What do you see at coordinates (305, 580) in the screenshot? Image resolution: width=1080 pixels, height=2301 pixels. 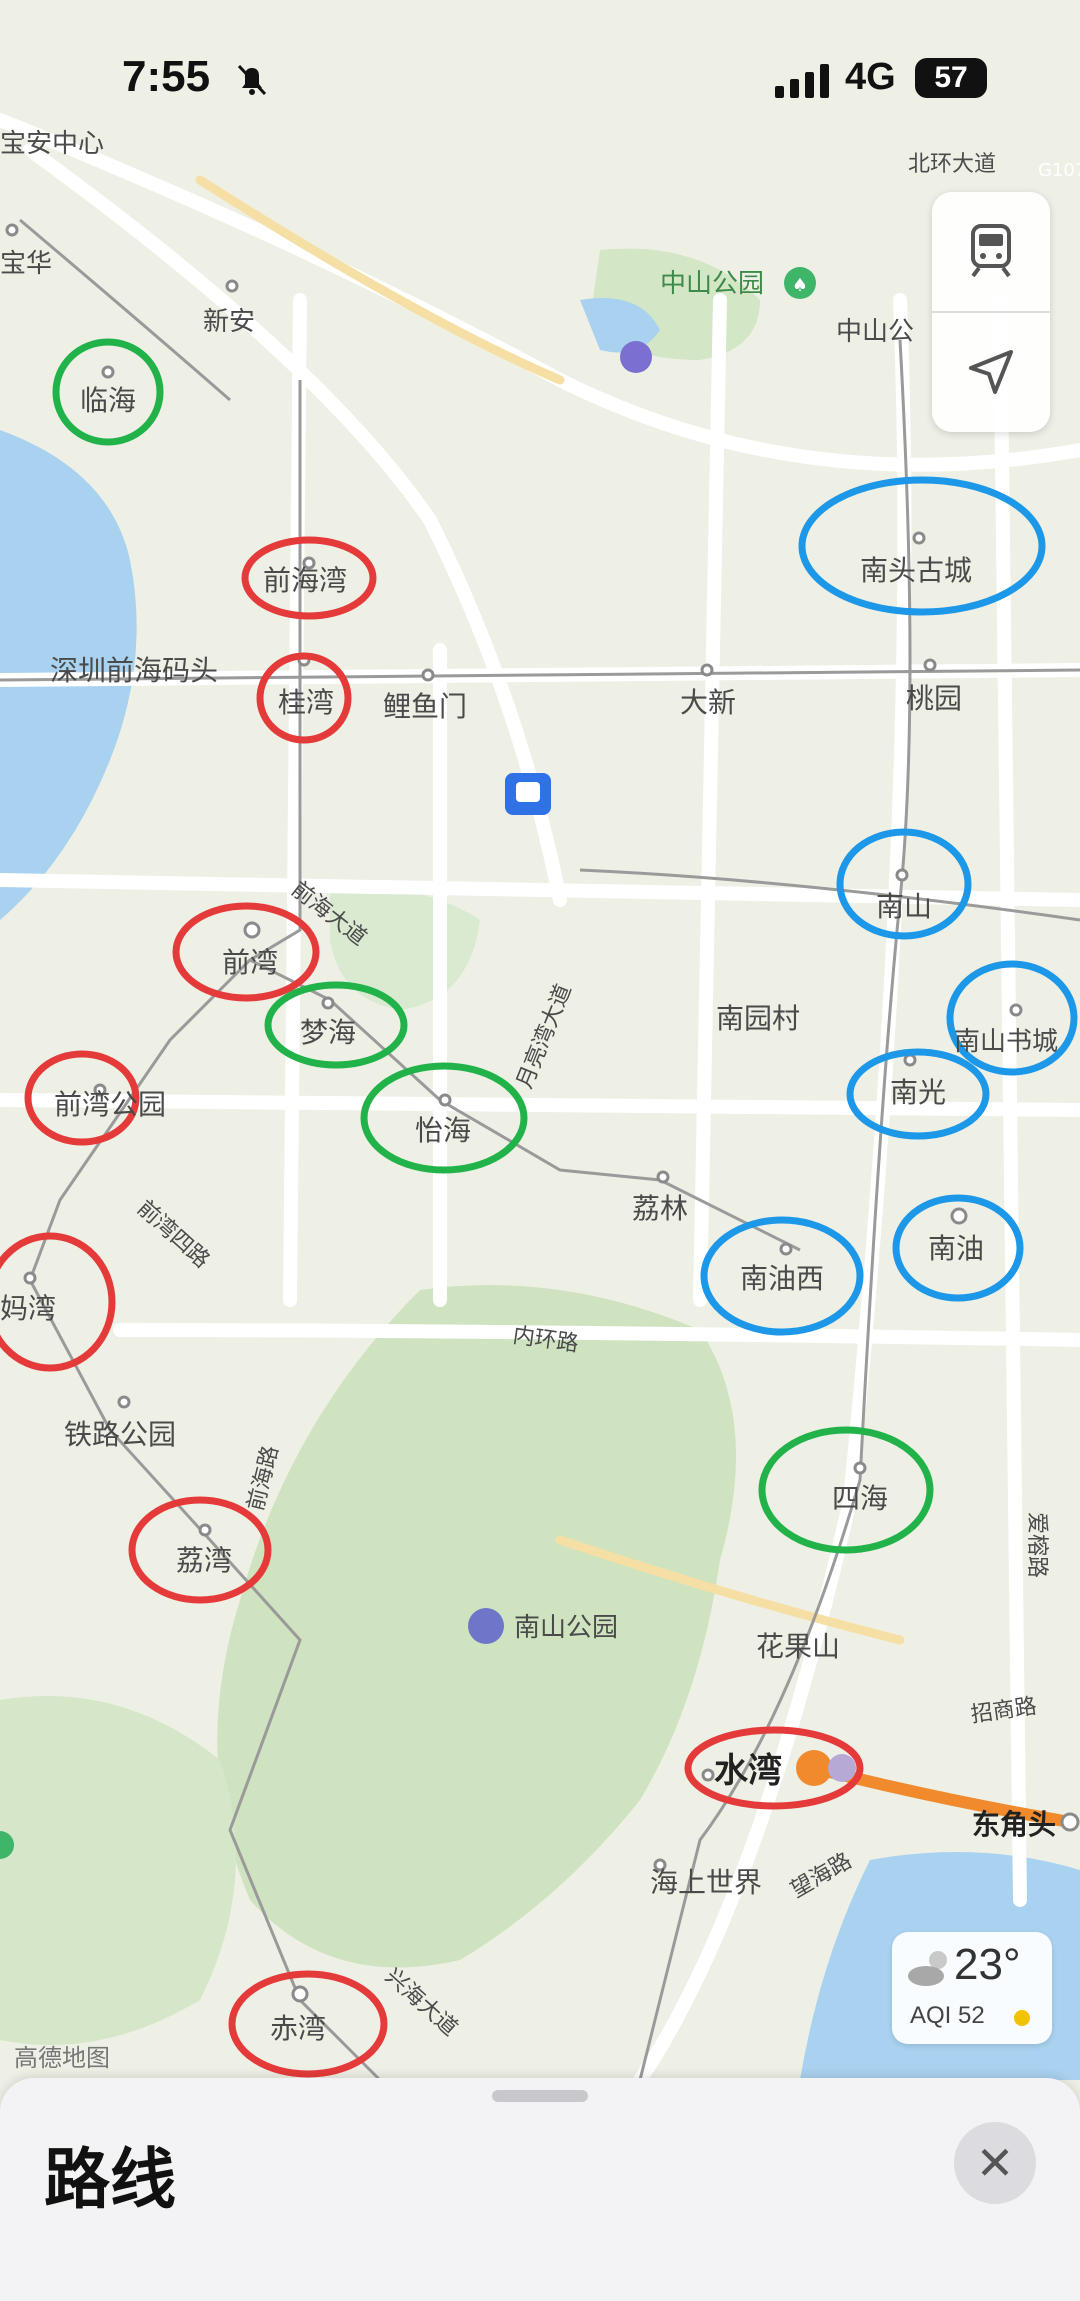 I see `map-label-qianhaiwan: 前海湾` at bounding box center [305, 580].